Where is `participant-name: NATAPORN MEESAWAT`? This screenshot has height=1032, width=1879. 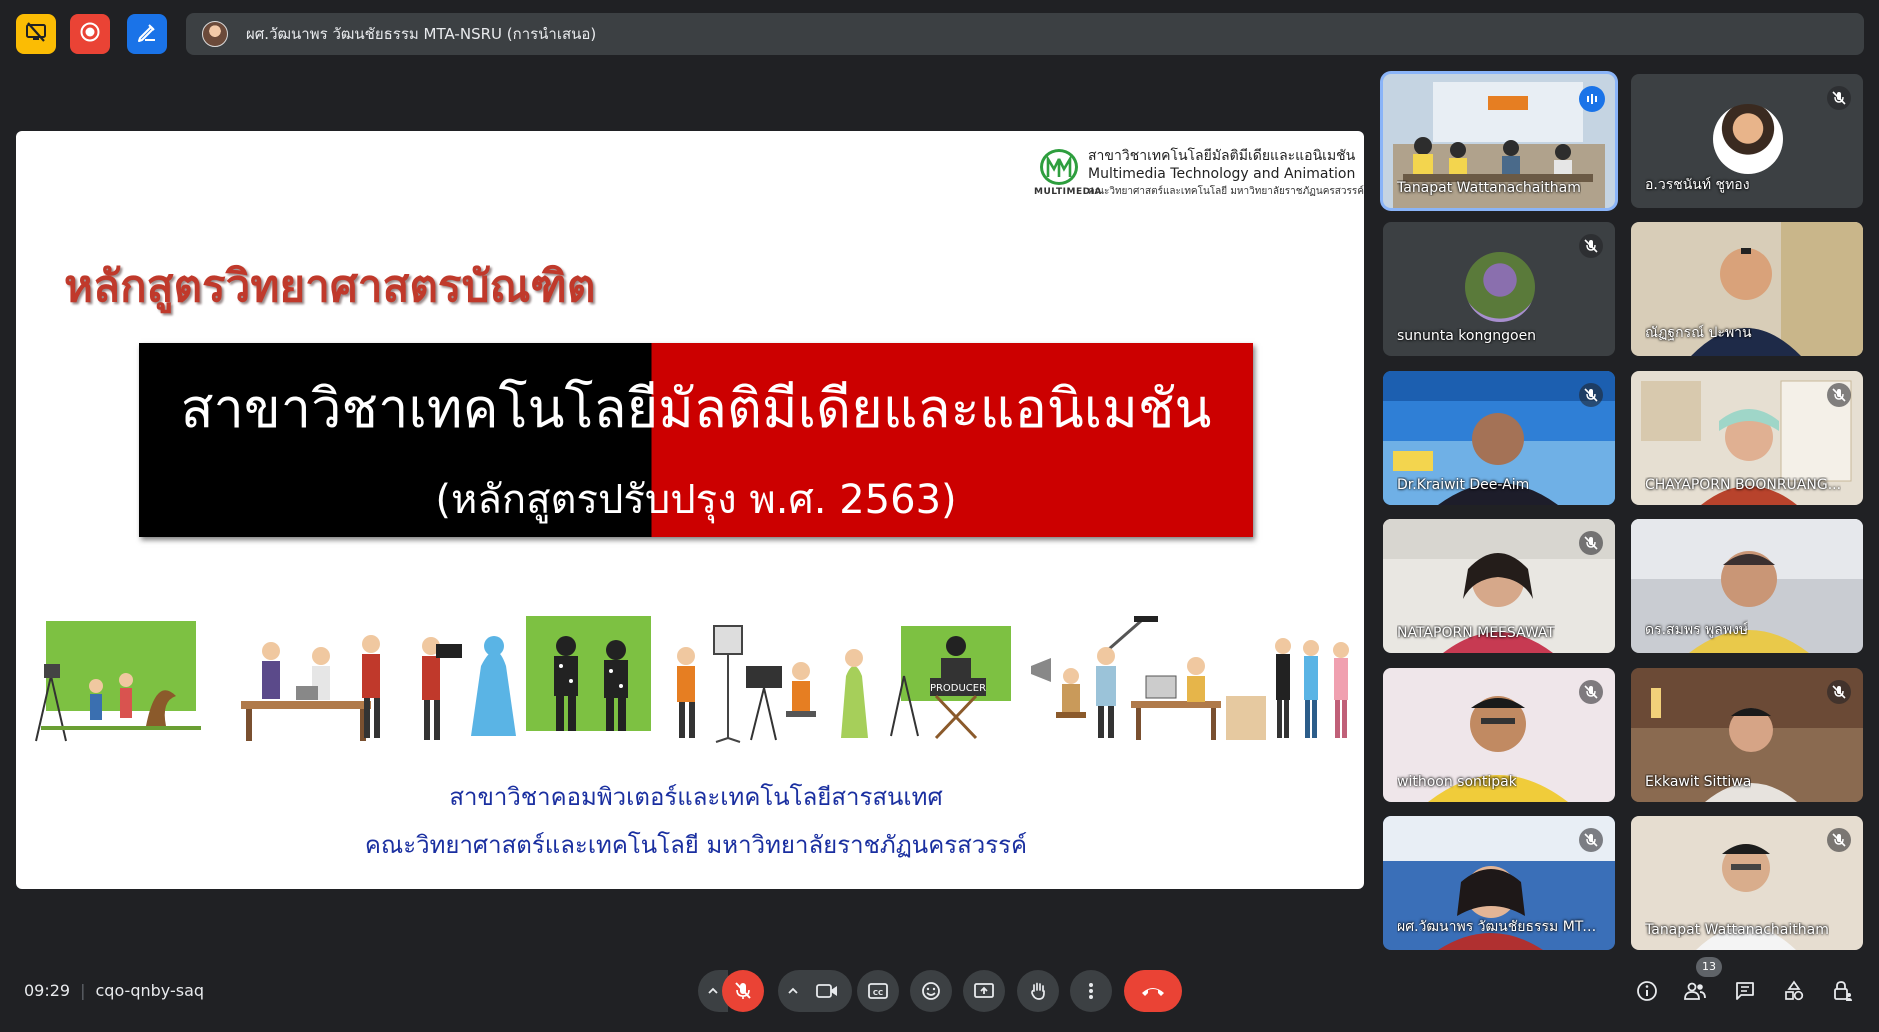
participant-name: NATAPORN MEESAWAT is located at coordinates (1476, 633).